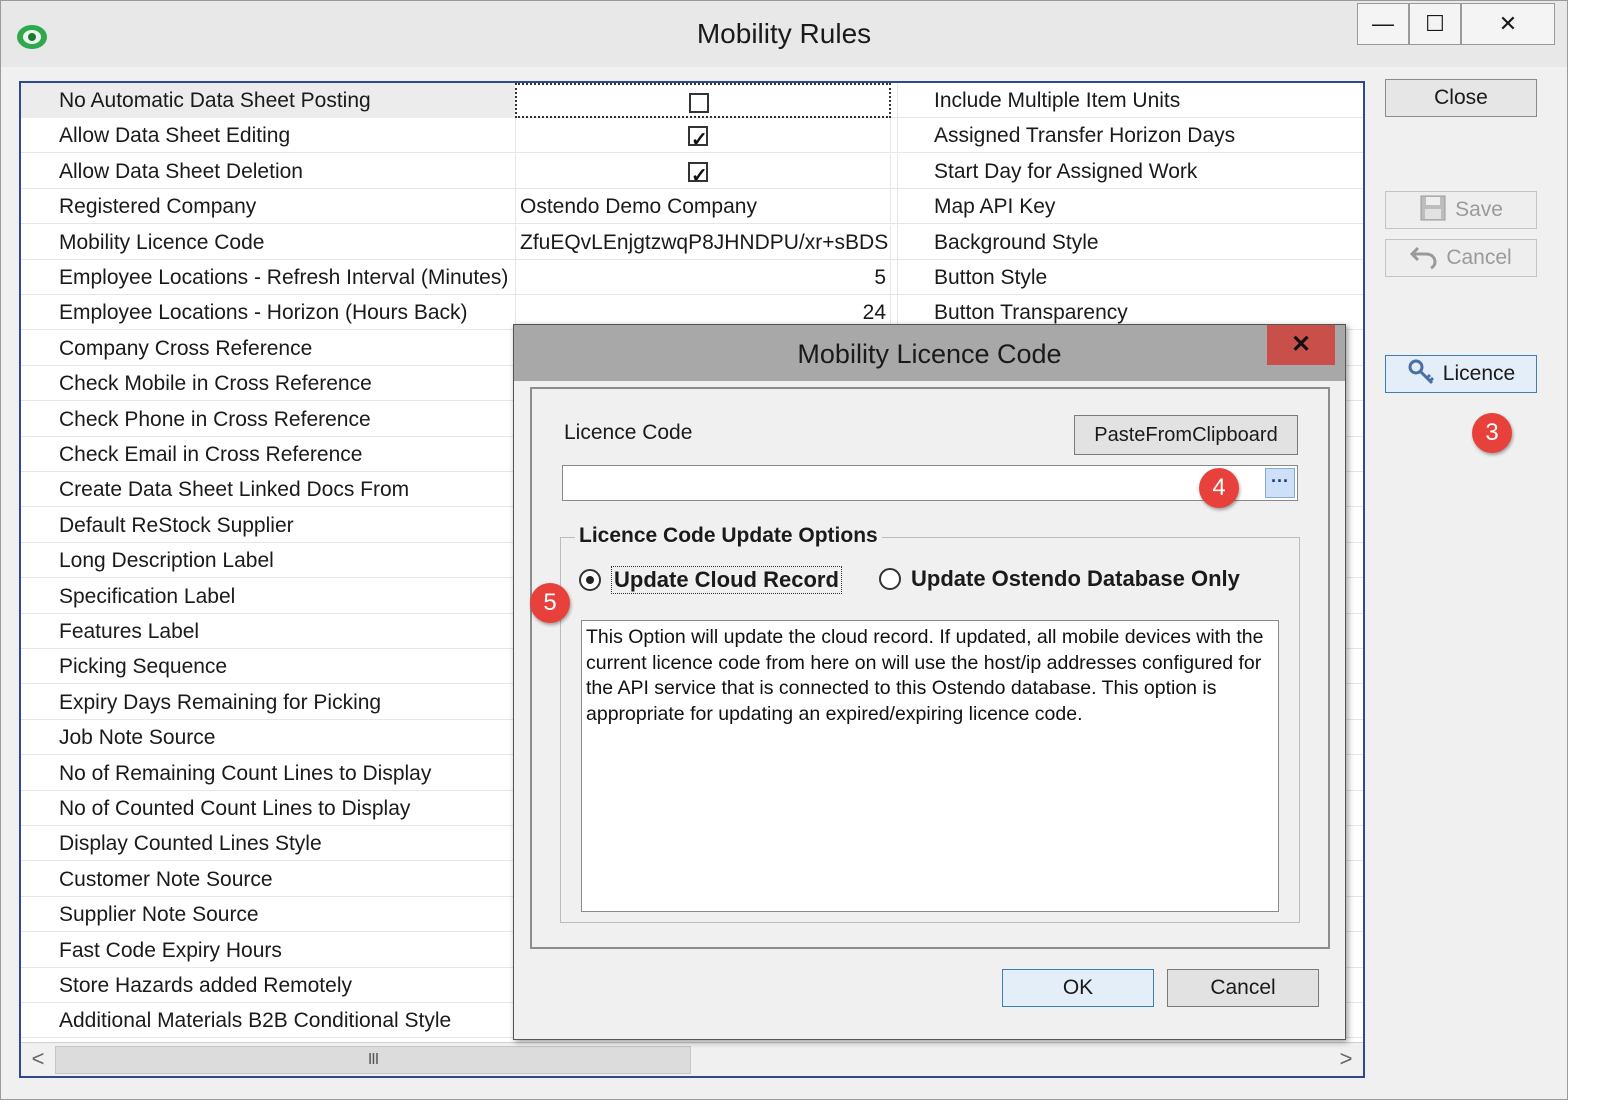 The image size is (1597, 1120). I want to click on step-badge-5: 5, so click(550, 603).